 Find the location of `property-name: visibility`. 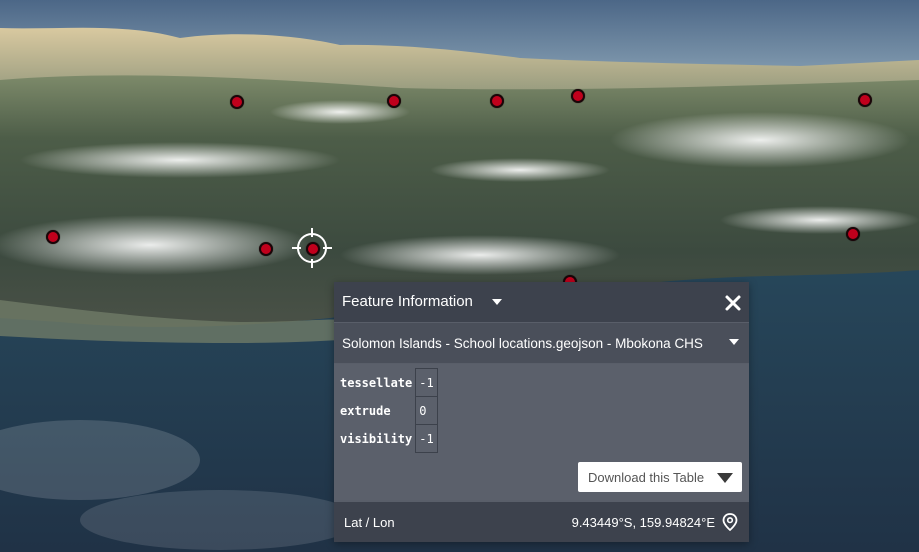

property-name: visibility is located at coordinates (376, 438).